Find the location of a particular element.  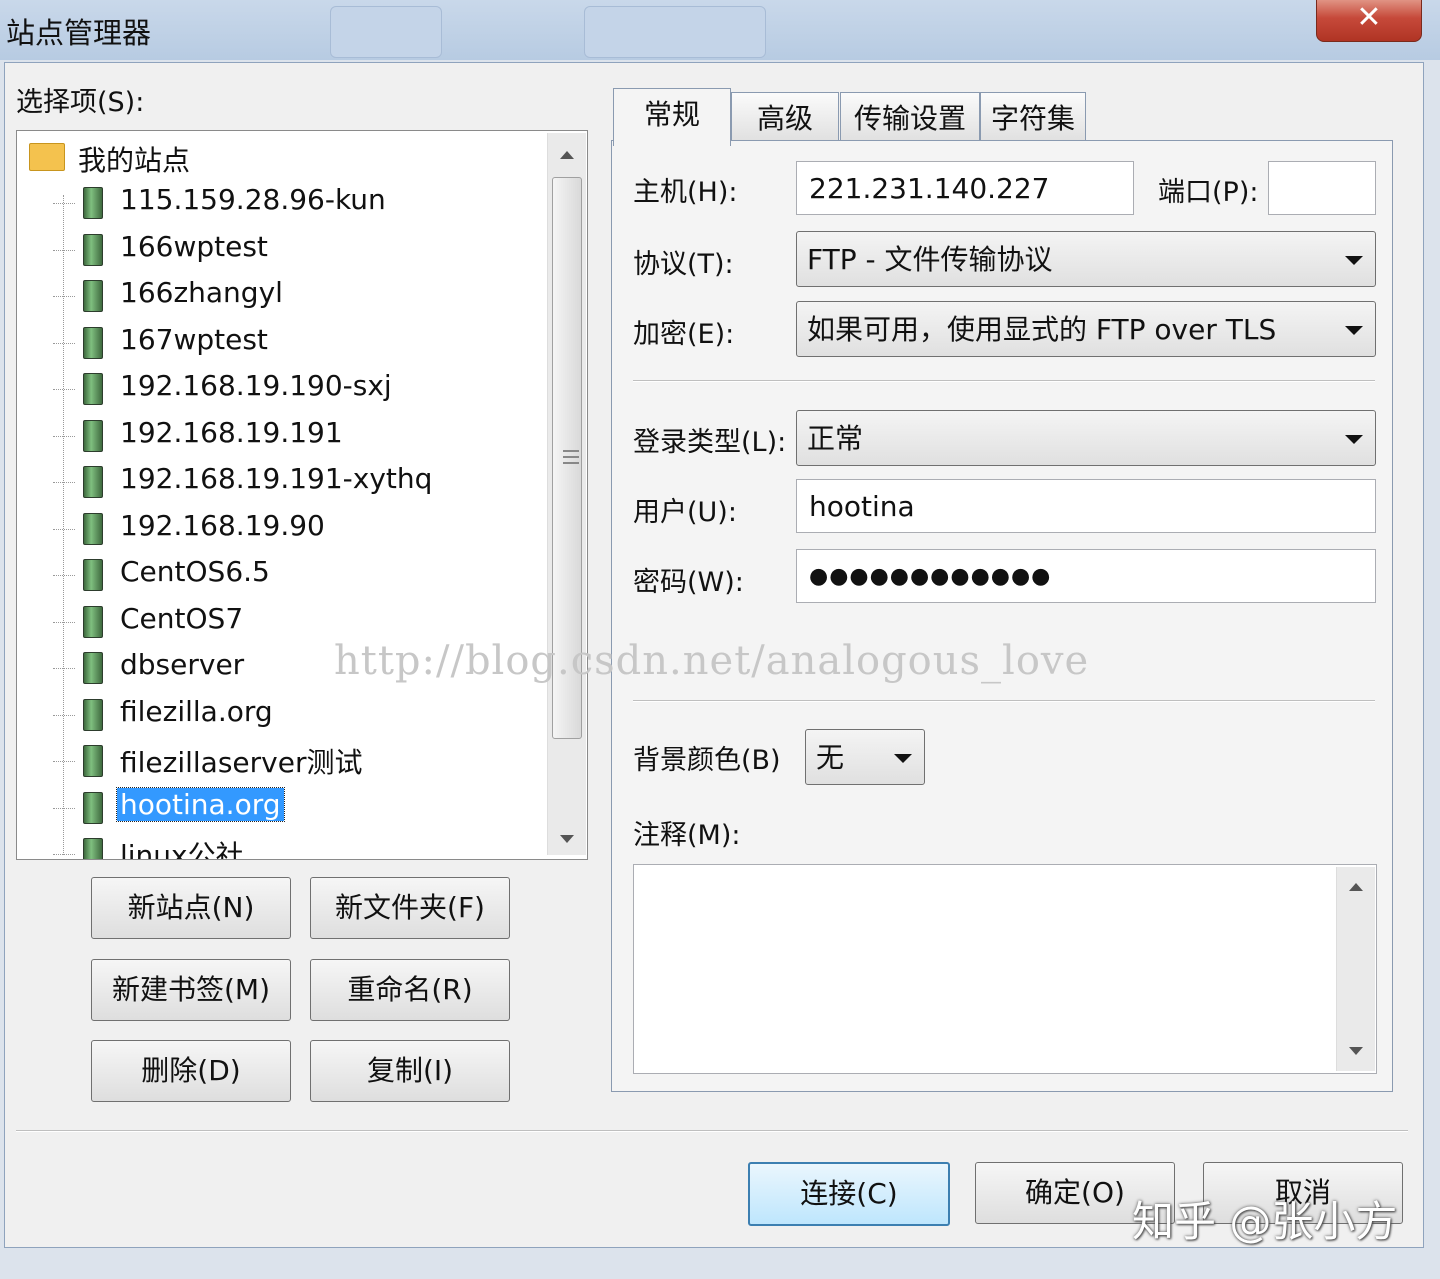

tree-item: 192.168.19.190-sxj is located at coordinates (282, 389).